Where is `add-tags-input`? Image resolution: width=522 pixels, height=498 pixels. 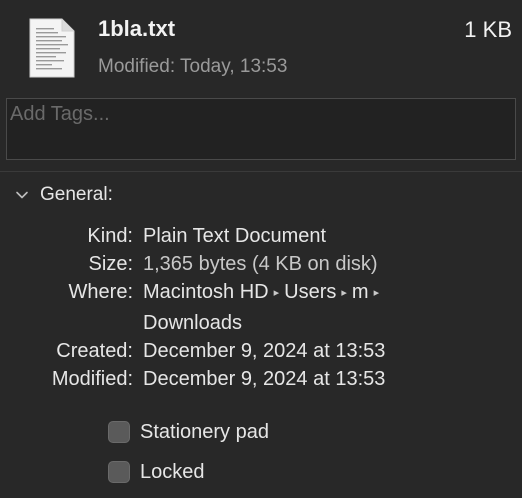
add-tags-input is located at coordinates (261, 129).